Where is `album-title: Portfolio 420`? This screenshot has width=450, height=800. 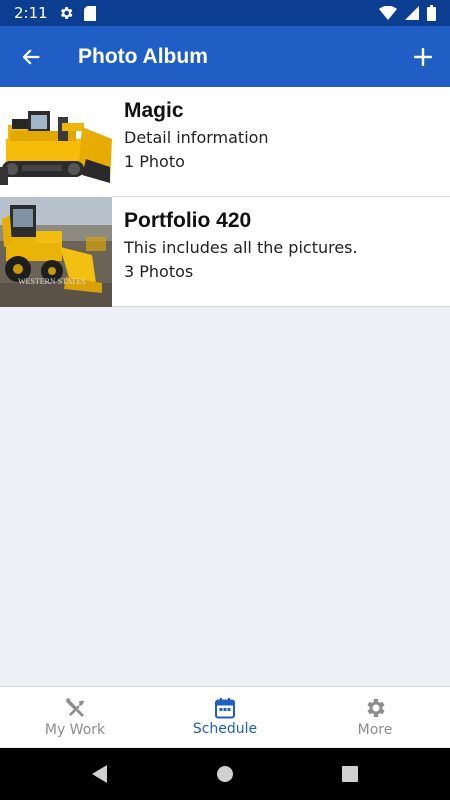 album-title: Portfolio 420 is located at coordinates (188, 220).